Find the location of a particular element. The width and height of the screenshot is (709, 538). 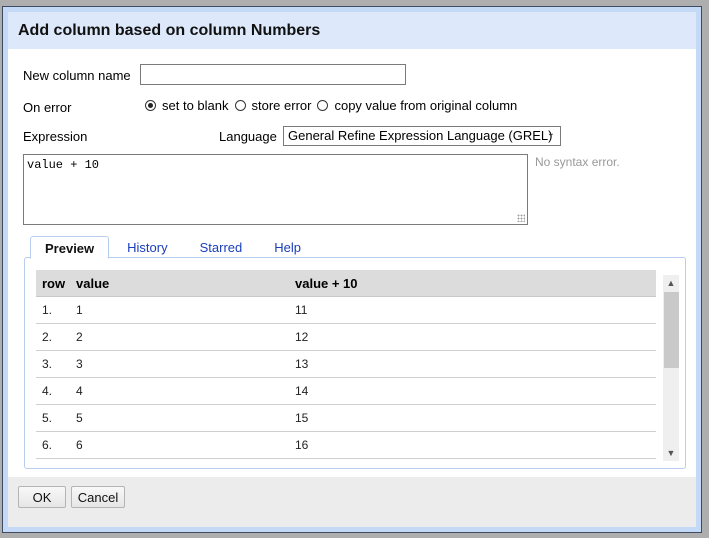

new-column-name-label: New column name is located at coordinates (77, 75).